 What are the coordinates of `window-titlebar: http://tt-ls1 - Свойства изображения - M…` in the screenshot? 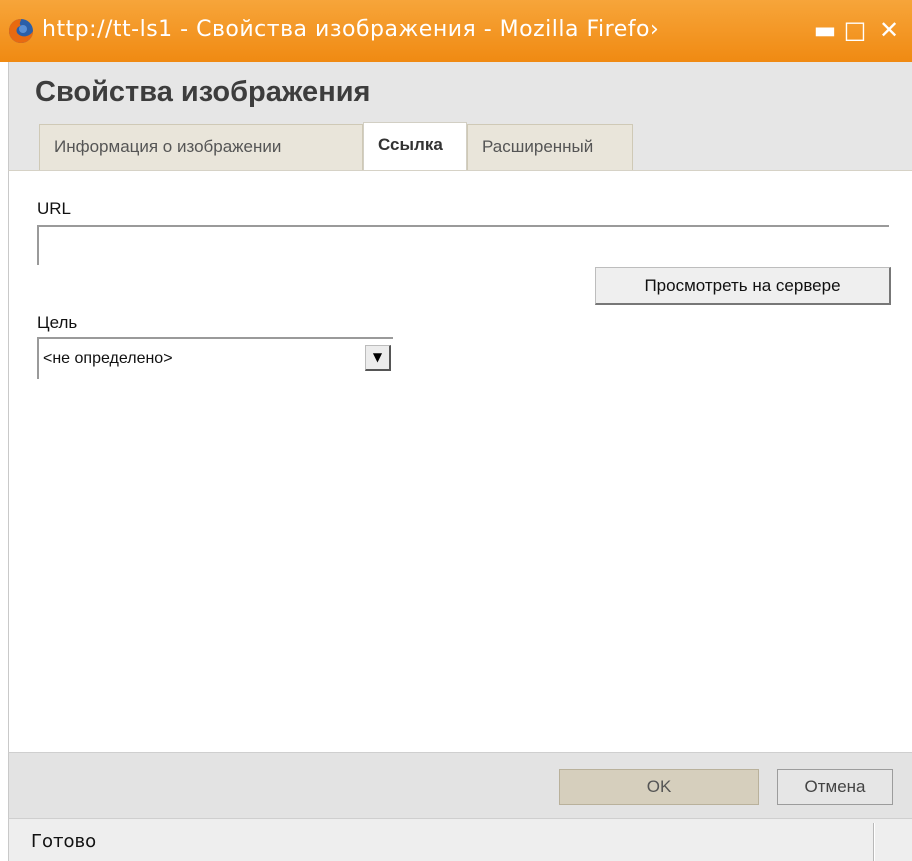 It's located at (456, 31).